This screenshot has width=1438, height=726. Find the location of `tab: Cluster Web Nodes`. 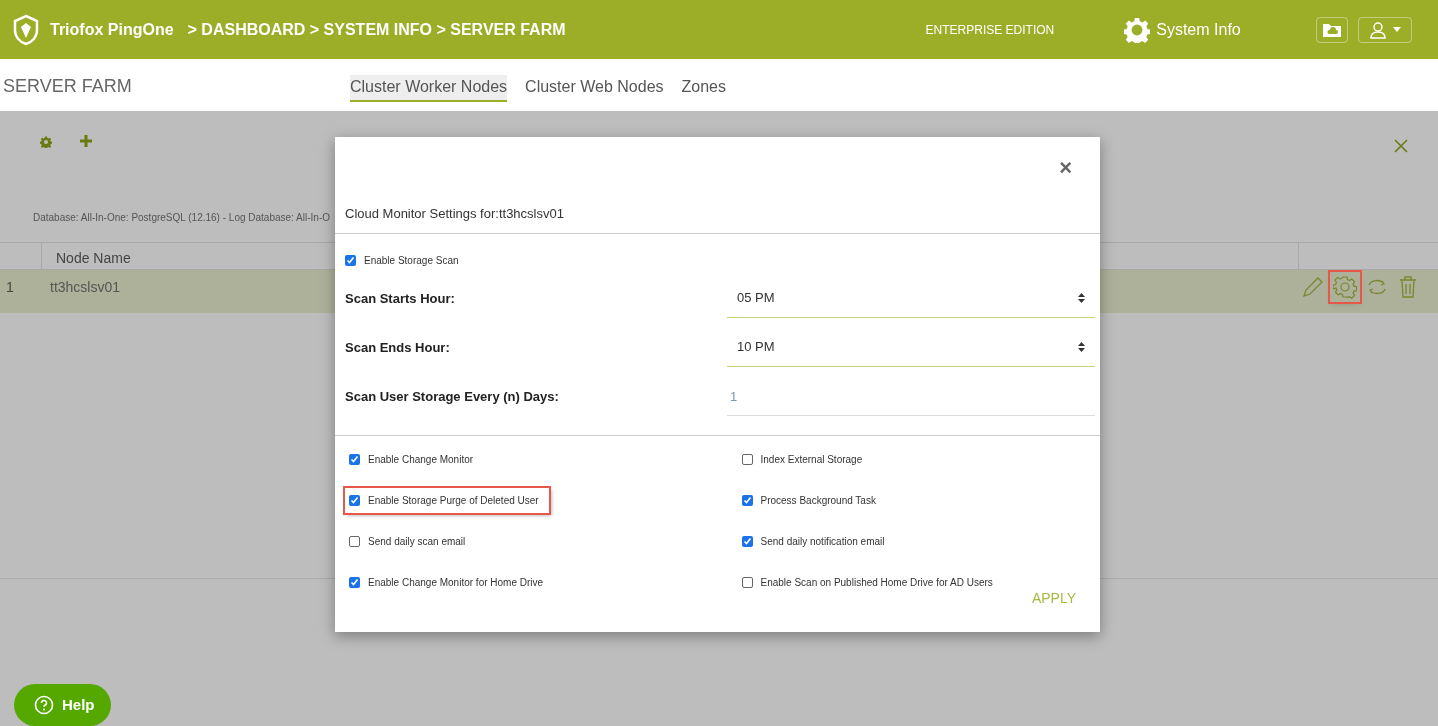

tab: Cluster Web Nodes is located at coordinates (594, 88).